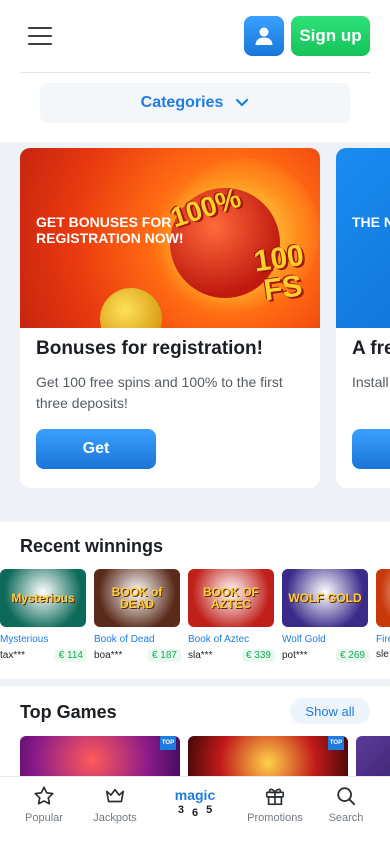  I want to click on categories-dropdown: Categories, so click(195, 103).